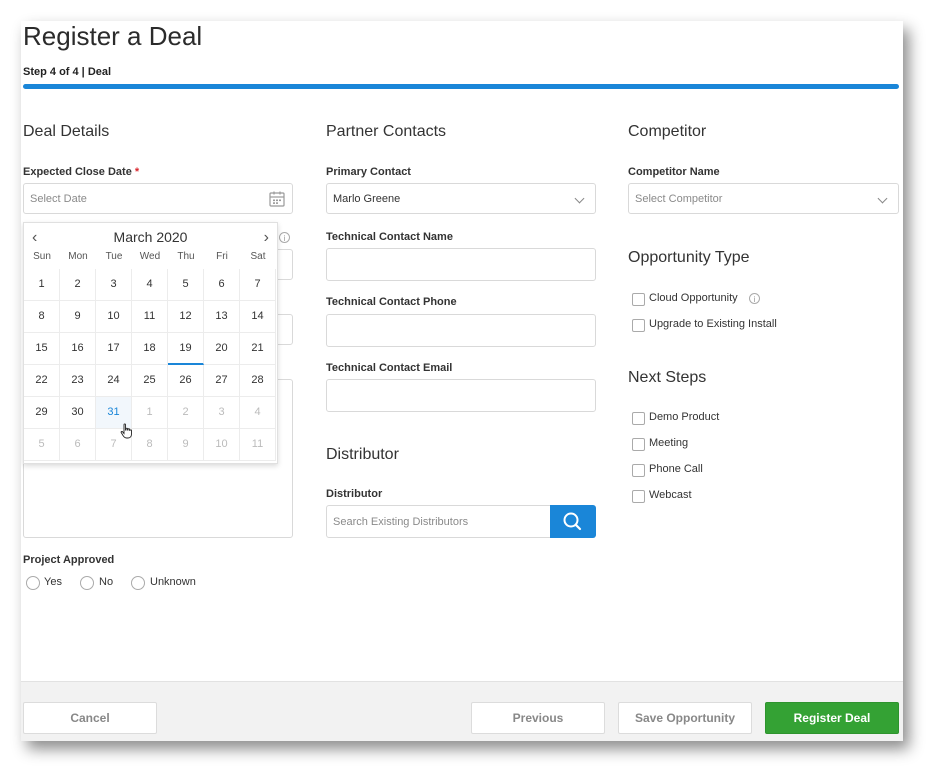 The image size is (945, 783). What do you see at coordinates (87, 583) in the screenshot?
I see `radio-no` at bounding box center [87, 583].